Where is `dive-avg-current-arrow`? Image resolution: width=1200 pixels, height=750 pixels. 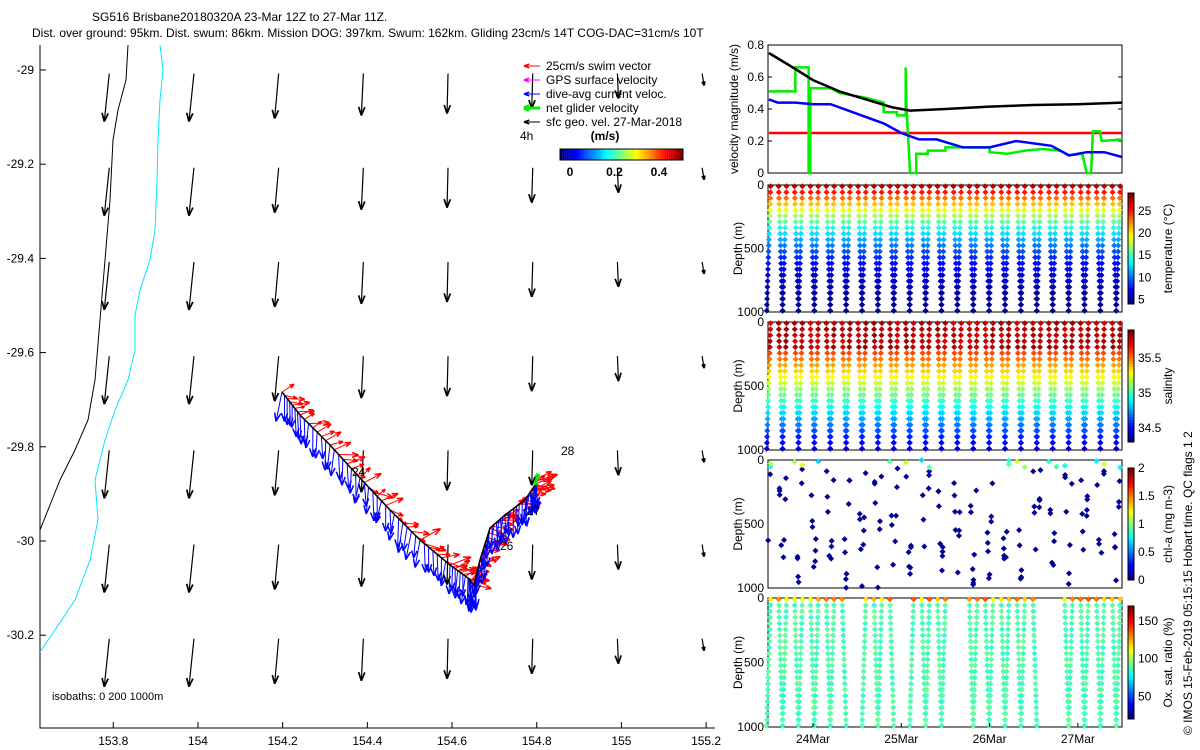 dive-avg-current-arrow is located at coordinates (398, 533).